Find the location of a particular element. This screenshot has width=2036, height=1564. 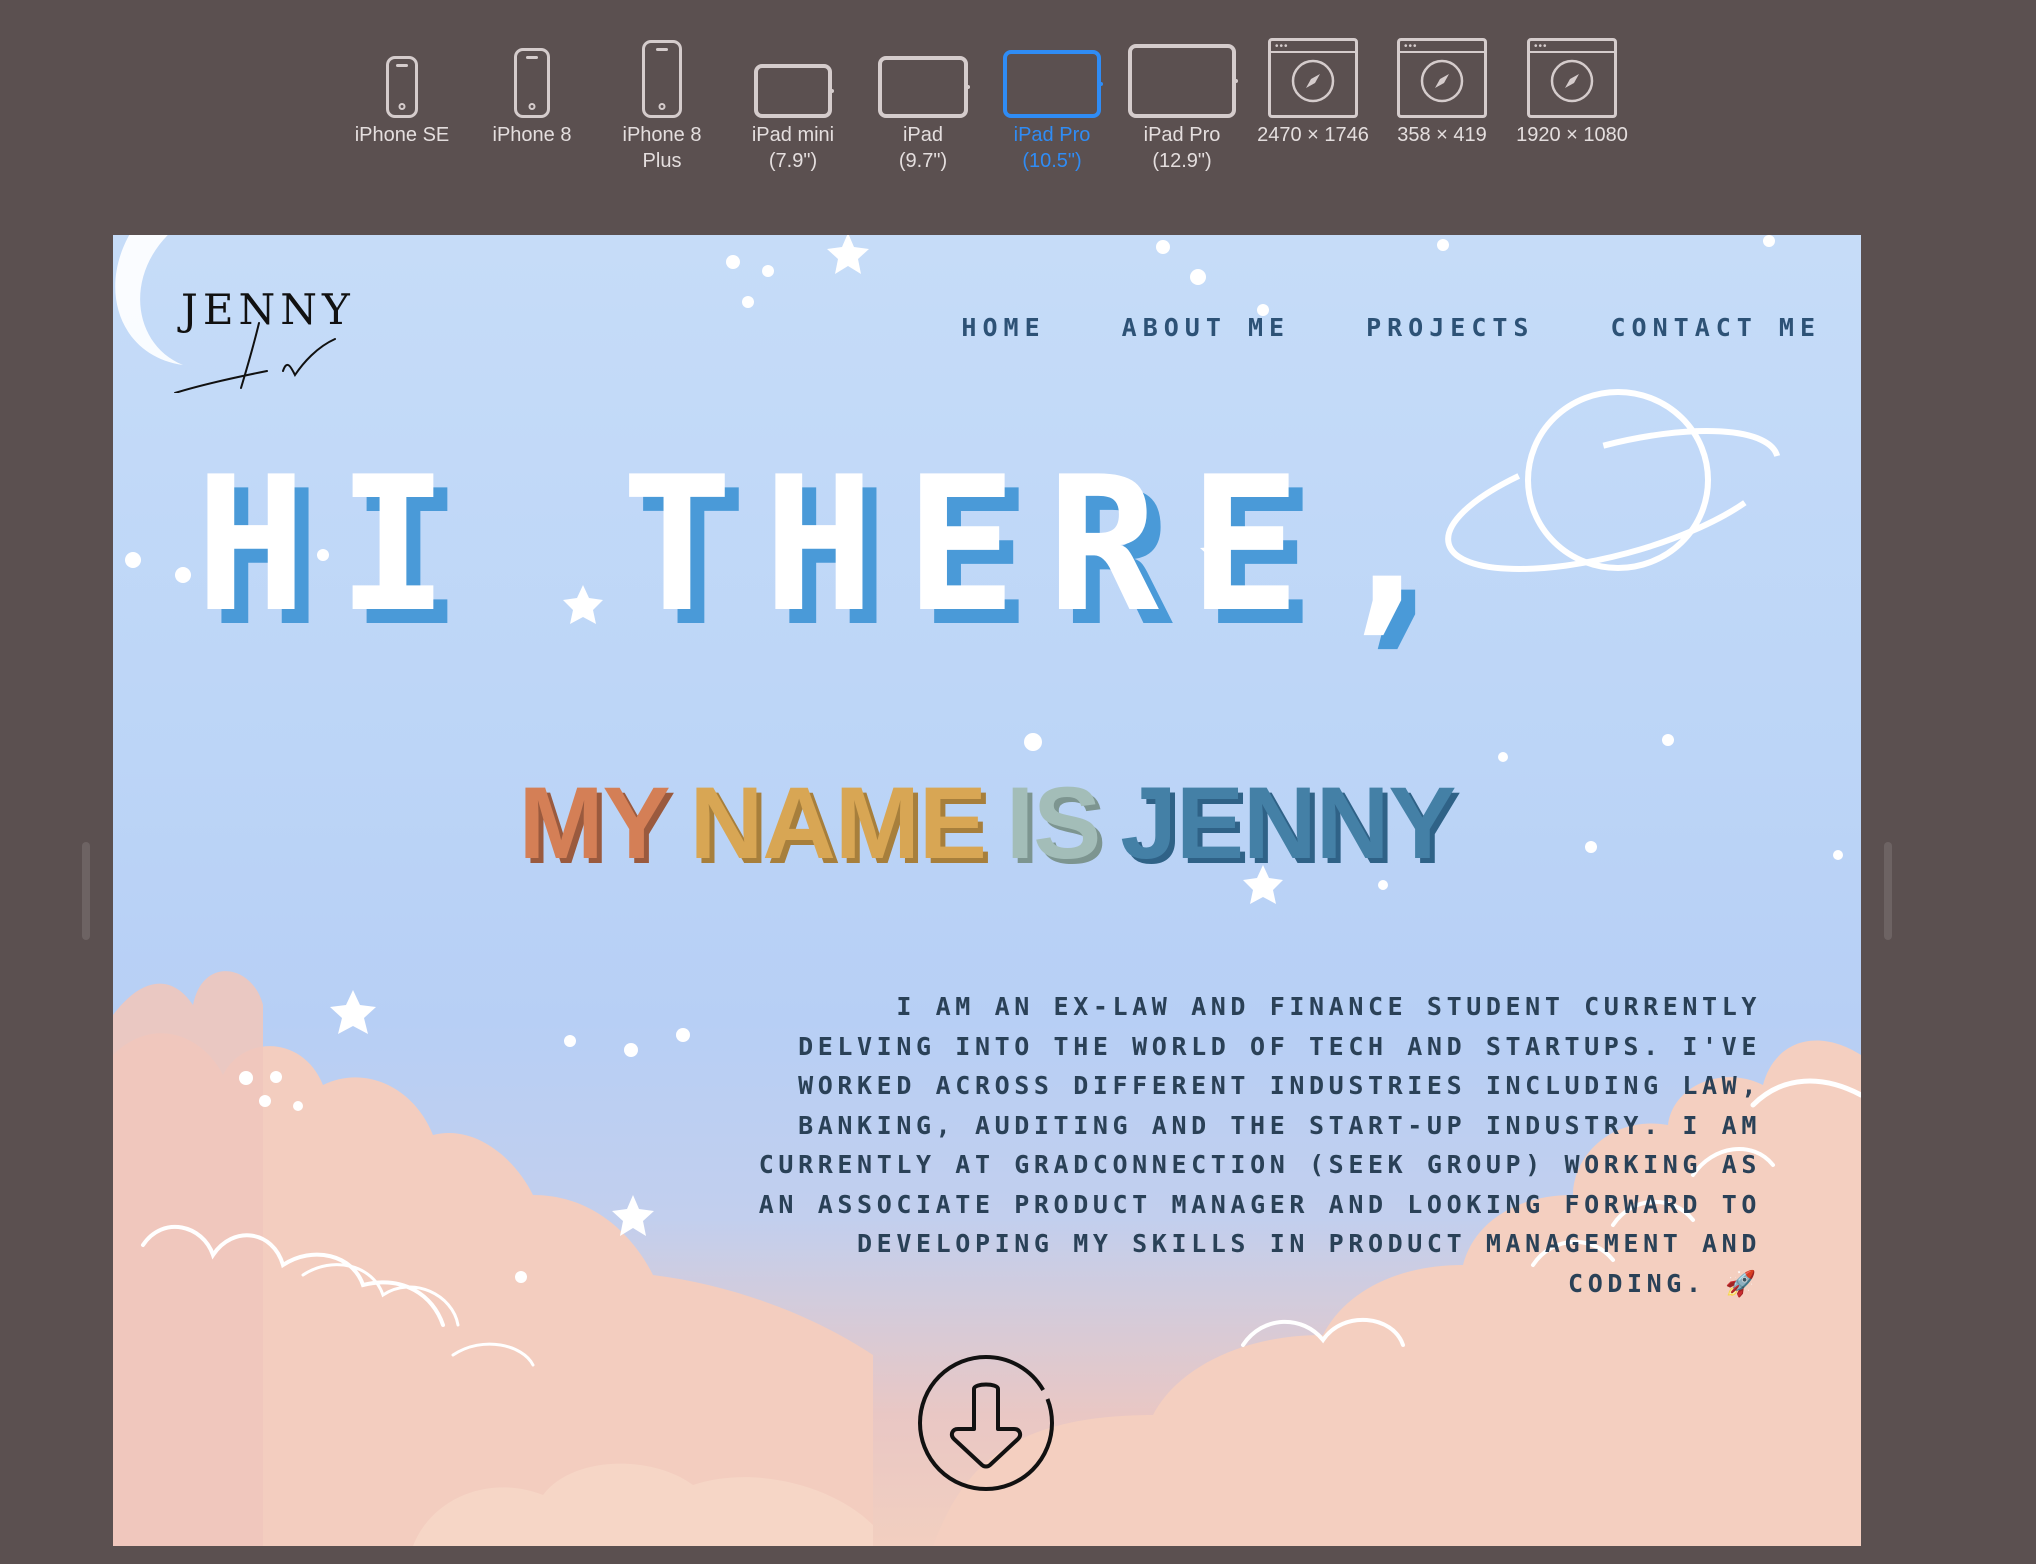

device-label: iPad (9.7") is located at coordinates (923, 148).